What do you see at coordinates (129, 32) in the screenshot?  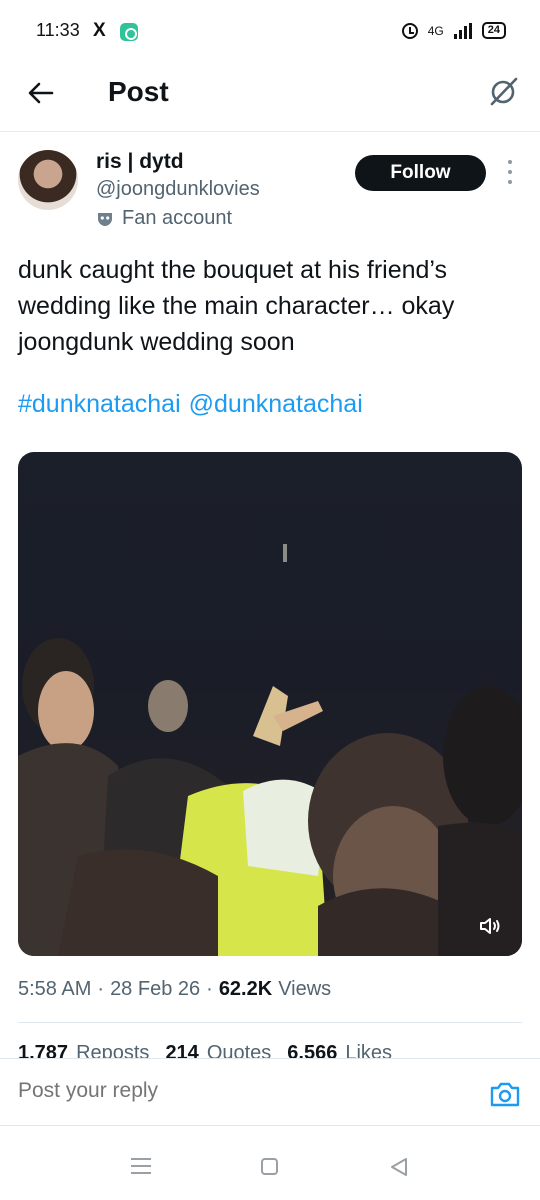 I see `app-notification-icon` at bounding box center [129, 32].